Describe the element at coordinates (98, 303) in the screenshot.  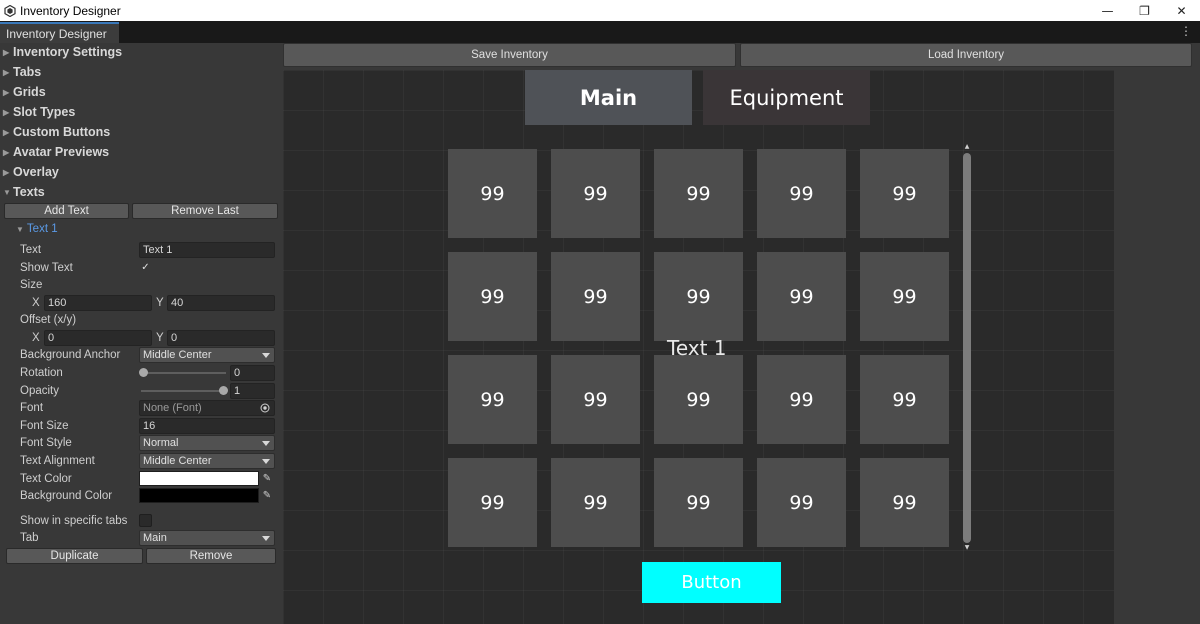
I see `size-x-field: 160` at that location.